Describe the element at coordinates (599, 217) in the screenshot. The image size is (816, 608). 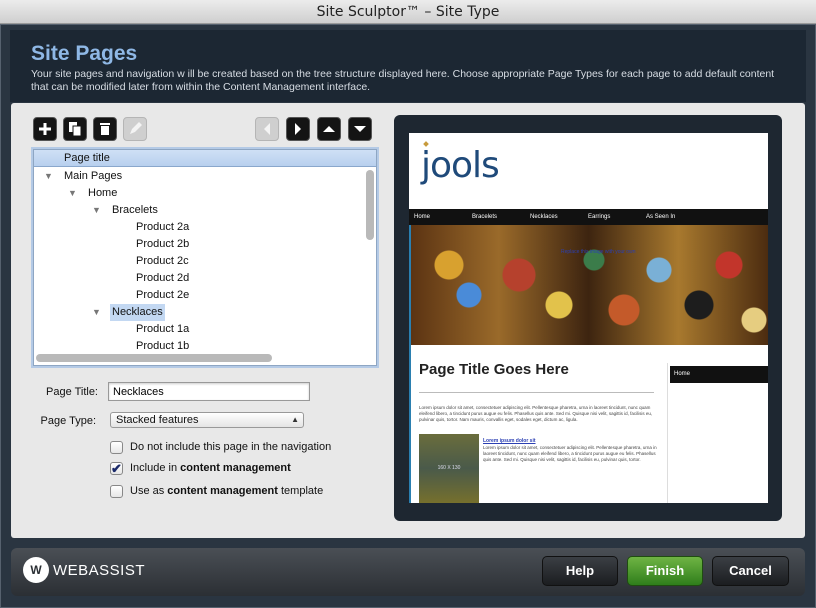
I see `preview-nav-item: Earrings` at that location.